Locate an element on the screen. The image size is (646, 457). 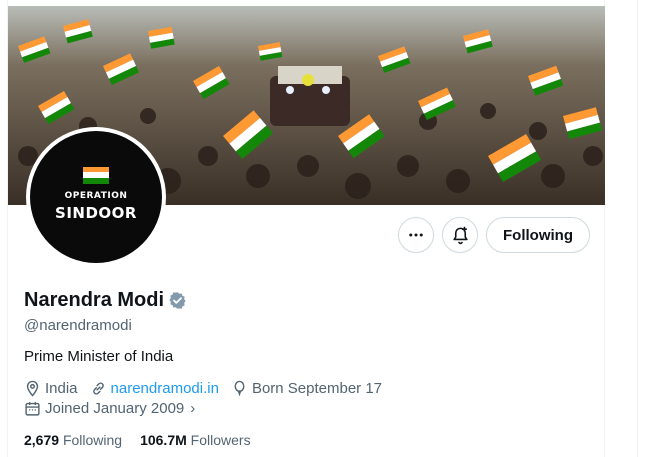
location-text: India is located at coordinates (61, 388).